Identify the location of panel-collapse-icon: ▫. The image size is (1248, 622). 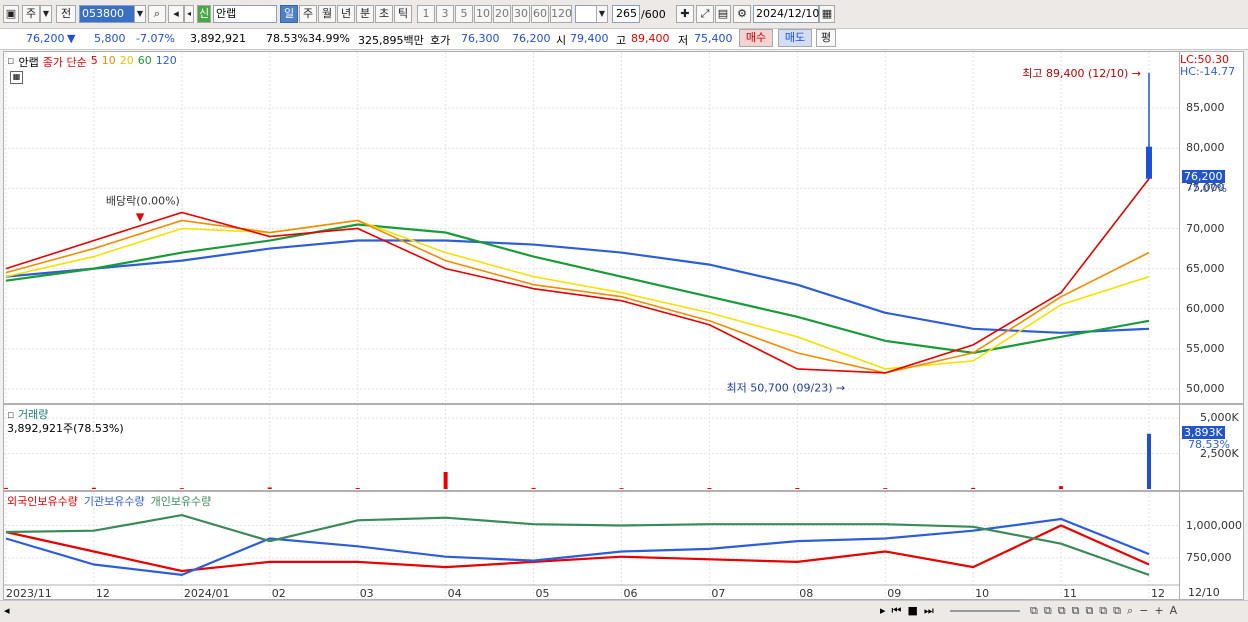
(10, 62).